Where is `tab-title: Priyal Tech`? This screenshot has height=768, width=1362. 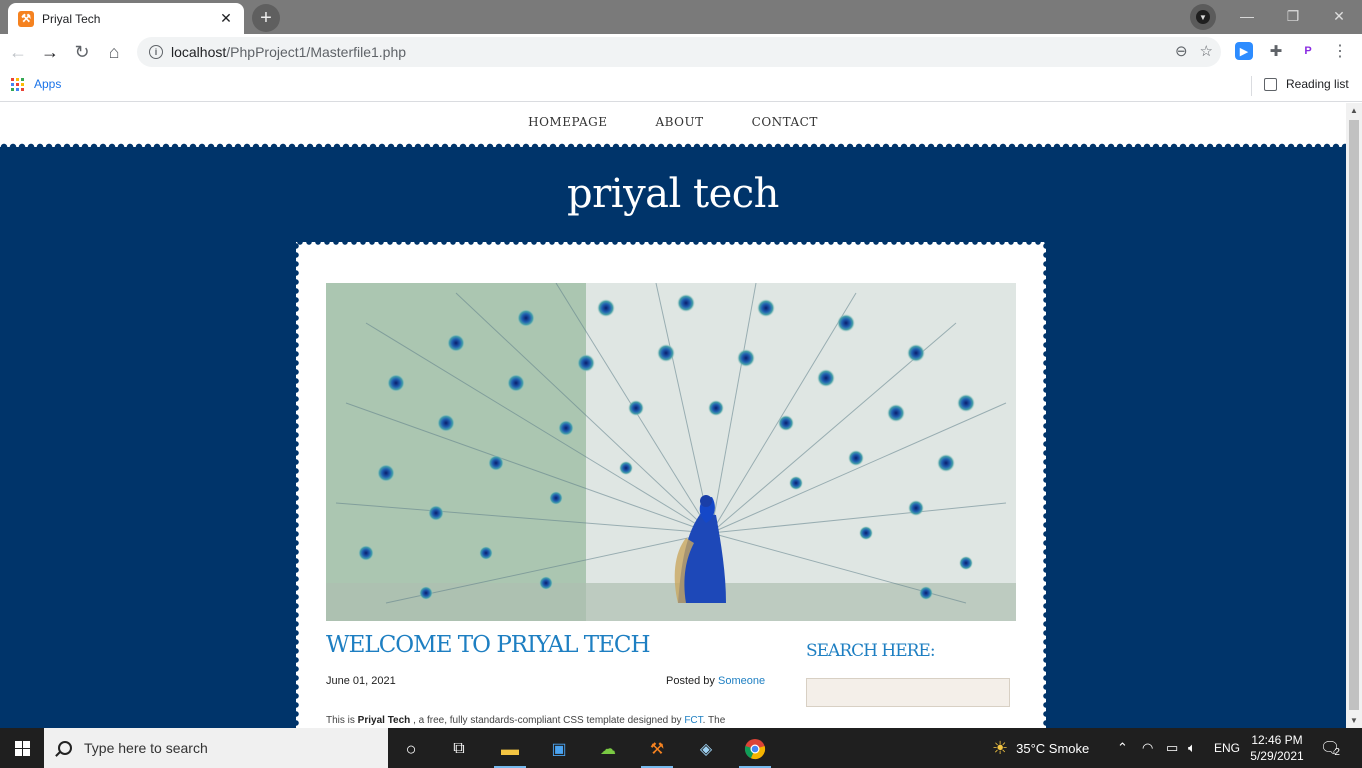
tab-title: Priyal Tech is located at coordinates (71, 18).